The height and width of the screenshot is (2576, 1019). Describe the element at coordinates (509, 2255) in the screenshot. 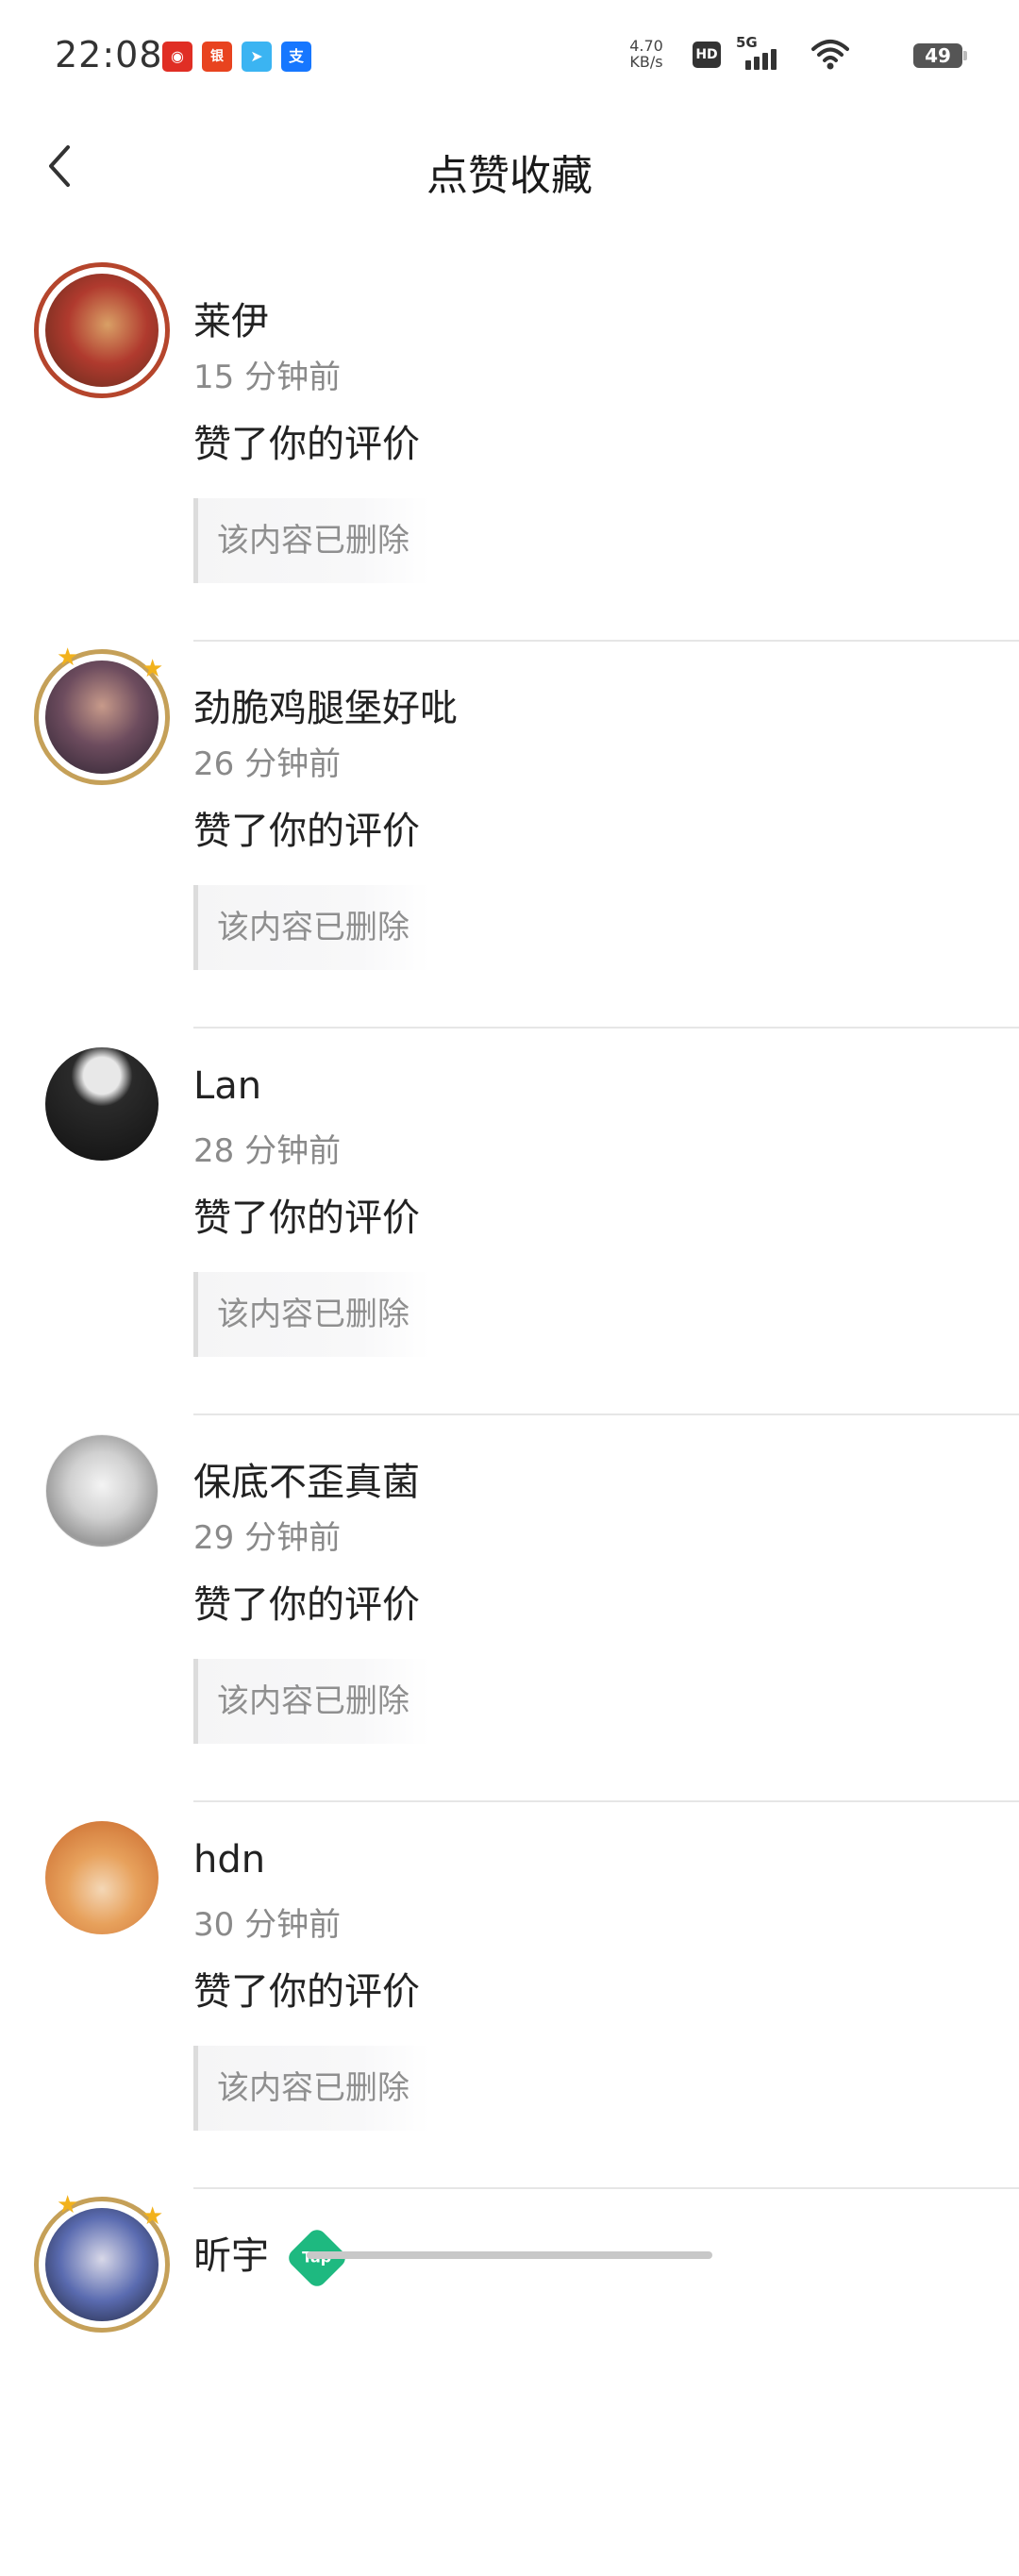

I see `home-indicator` at that location.